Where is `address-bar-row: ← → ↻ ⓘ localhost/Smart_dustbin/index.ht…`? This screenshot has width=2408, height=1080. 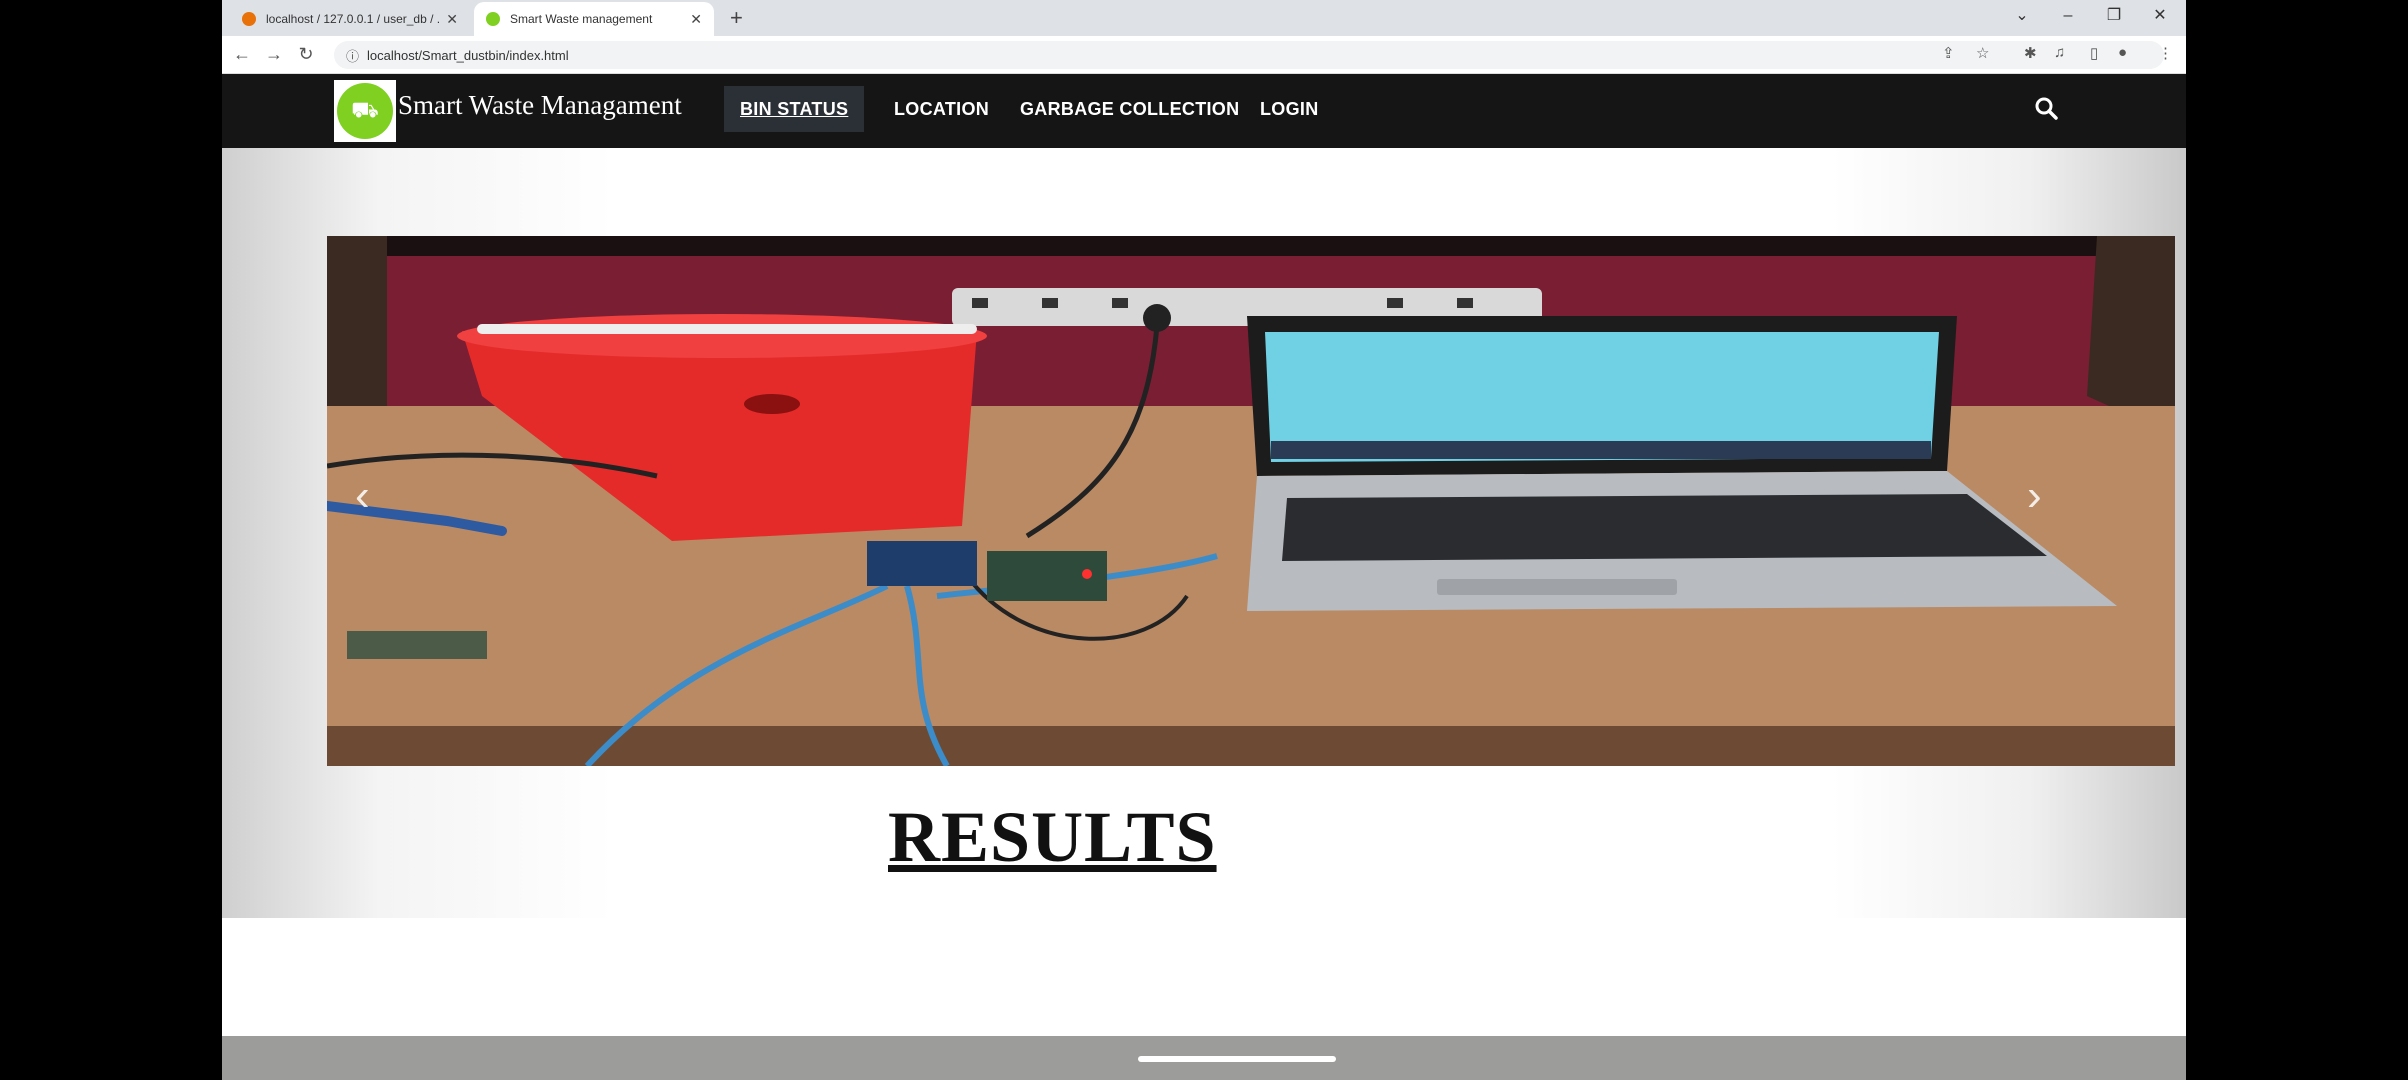
address-bar-row: ← → ↻ ⓘ localhost/Smart_dustbin/index.ht… is located at coordinates (1204, 55).